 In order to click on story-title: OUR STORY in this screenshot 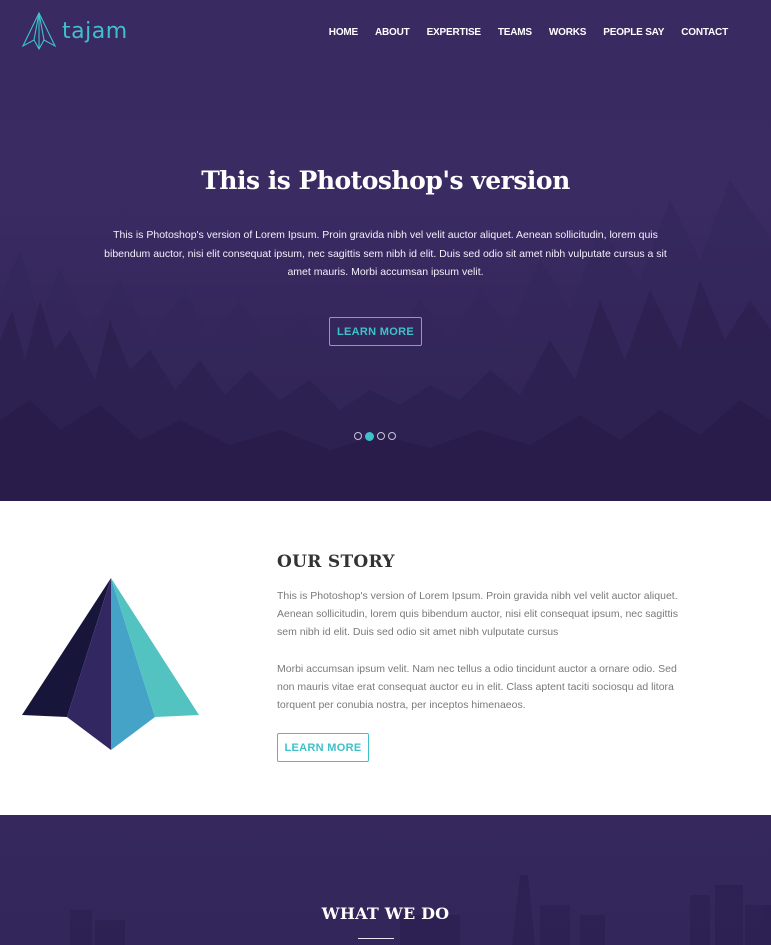, I will do `click(336, 562)`.